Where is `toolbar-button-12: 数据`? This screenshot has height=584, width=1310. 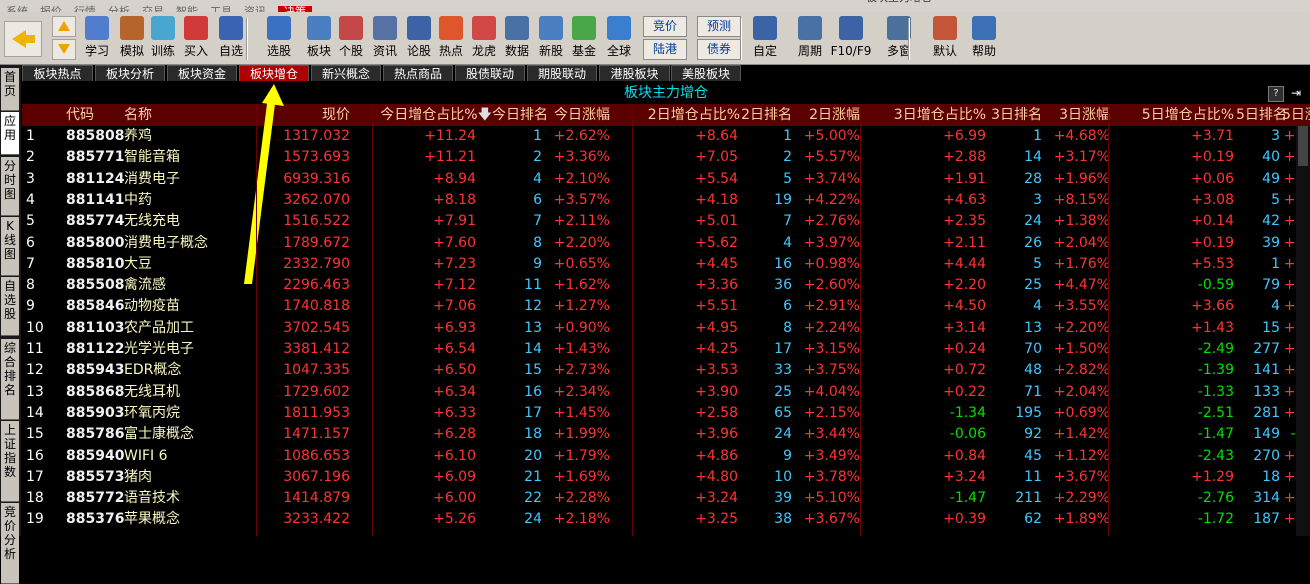
toolbar-button-12: 数据 is located at coordinates (517, 39).